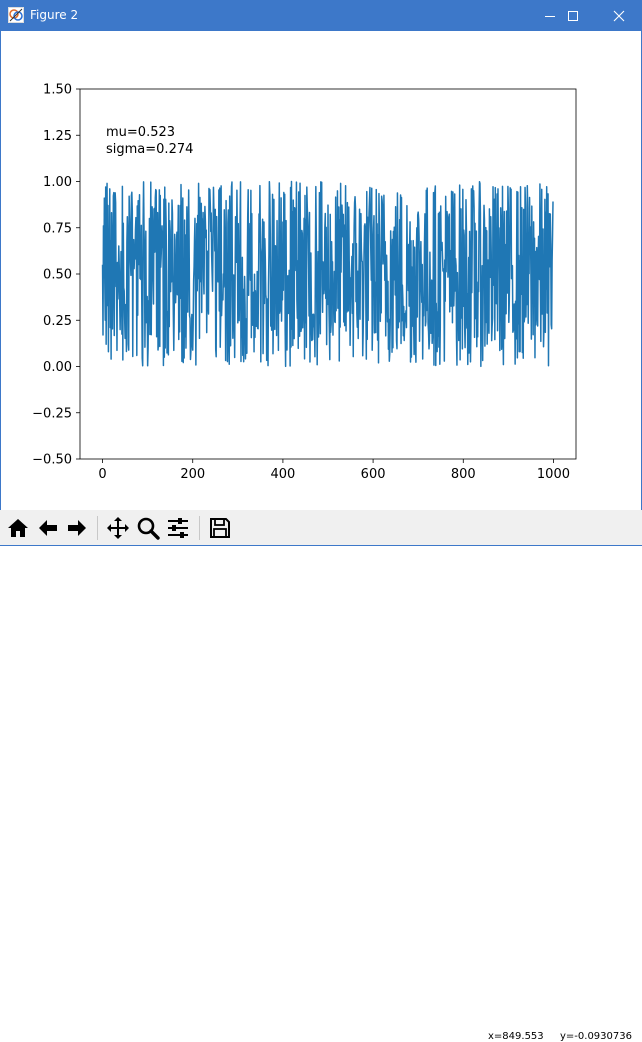 The image size is (642, 1042). What do you see at coordinates (54, 15) in the screenshot?
I see `window-title: Figure 2` at bounding box center [54, 15].